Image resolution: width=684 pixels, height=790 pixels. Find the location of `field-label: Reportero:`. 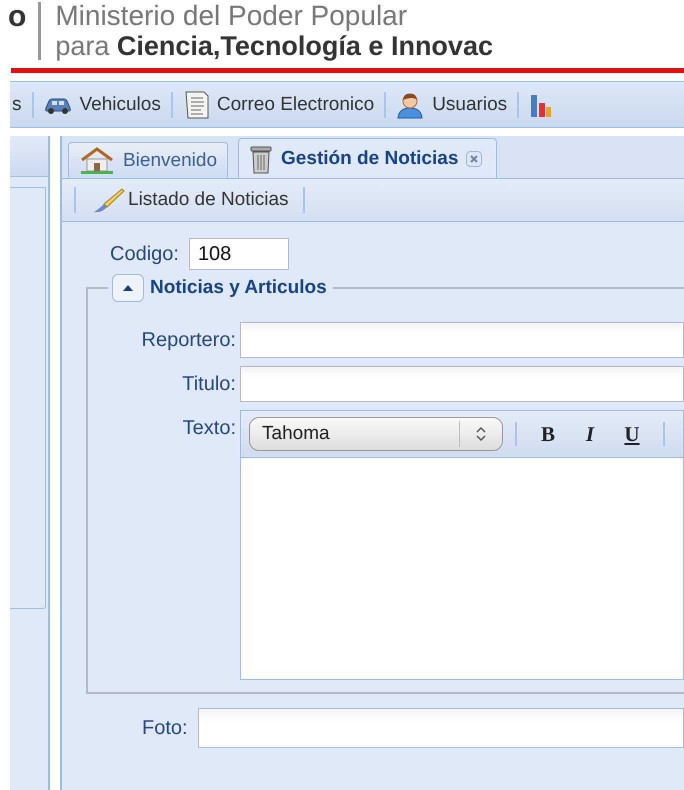

field-label: Reportero: is located at coordinates (188, 340).